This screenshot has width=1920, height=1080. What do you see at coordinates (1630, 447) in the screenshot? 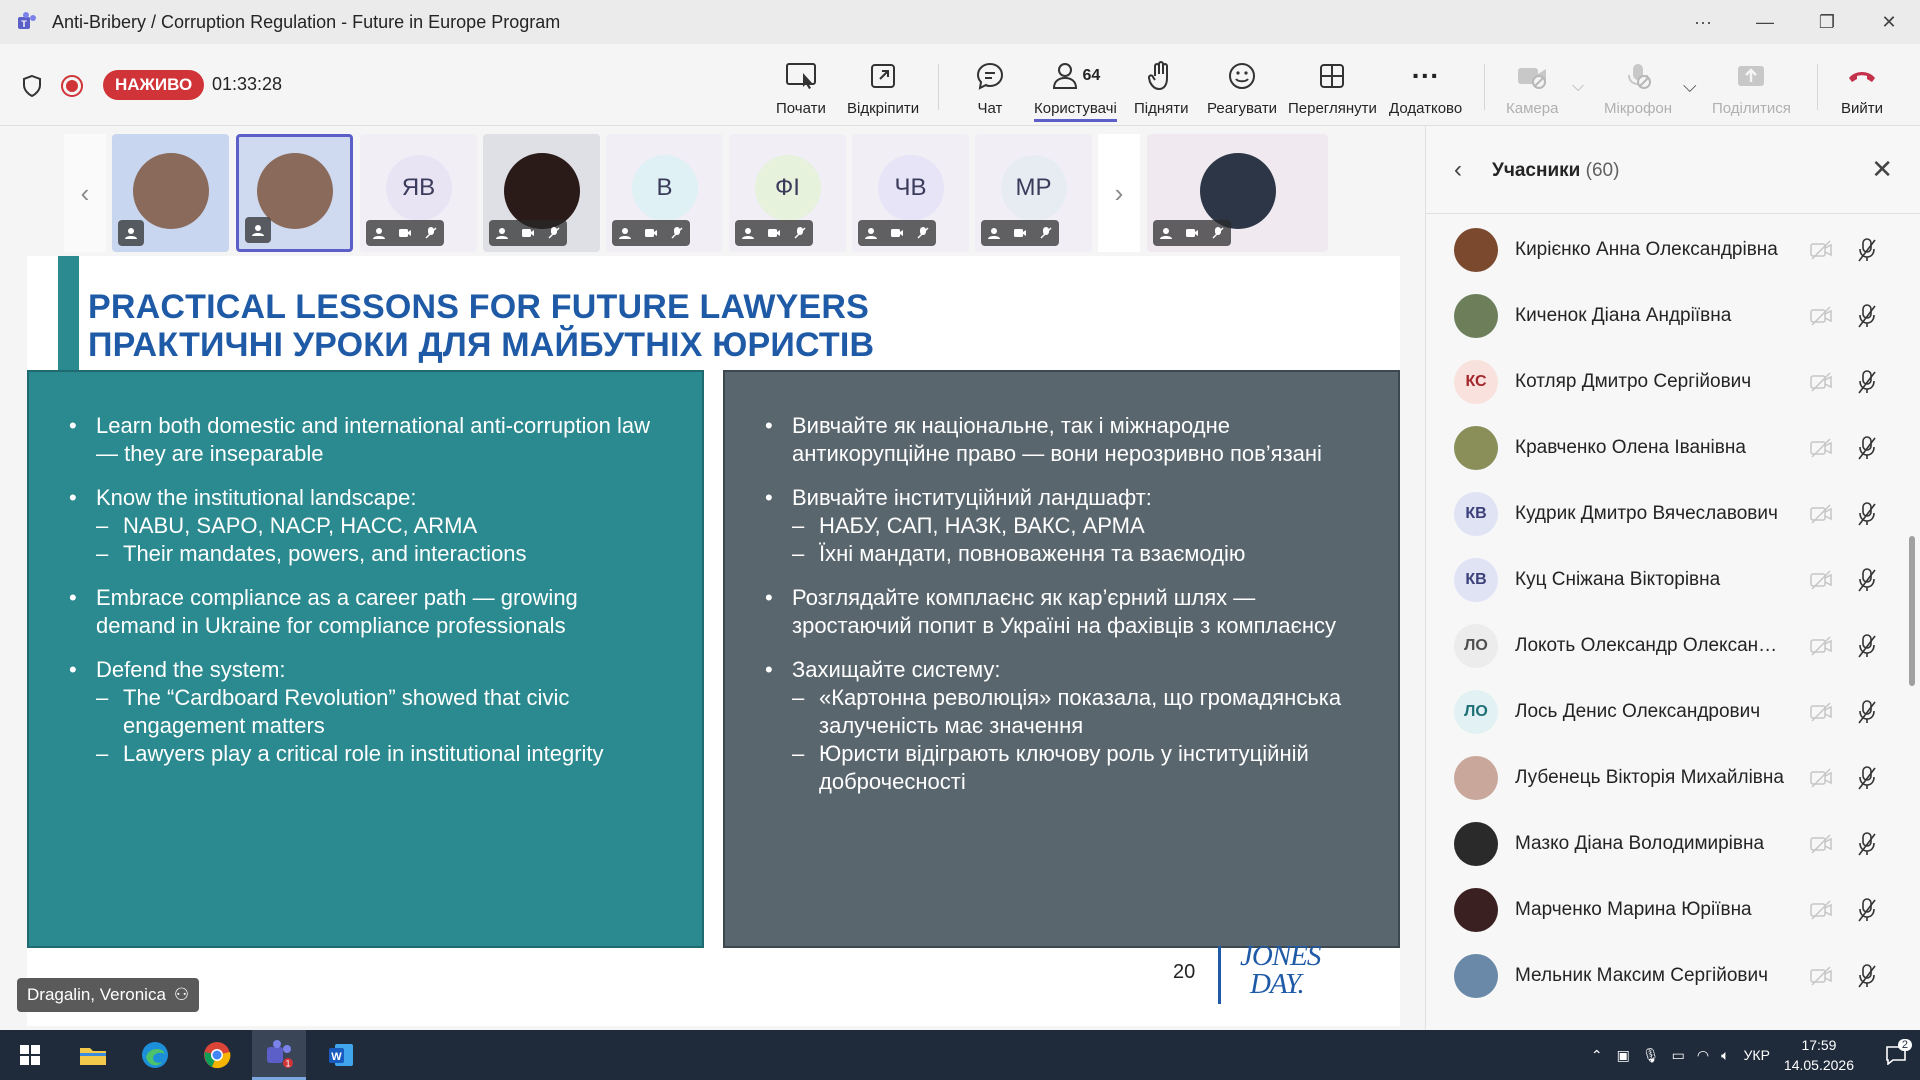
I see `participant-name: Кравченко Олена Іванівна` at bounding box center [1630, 447].